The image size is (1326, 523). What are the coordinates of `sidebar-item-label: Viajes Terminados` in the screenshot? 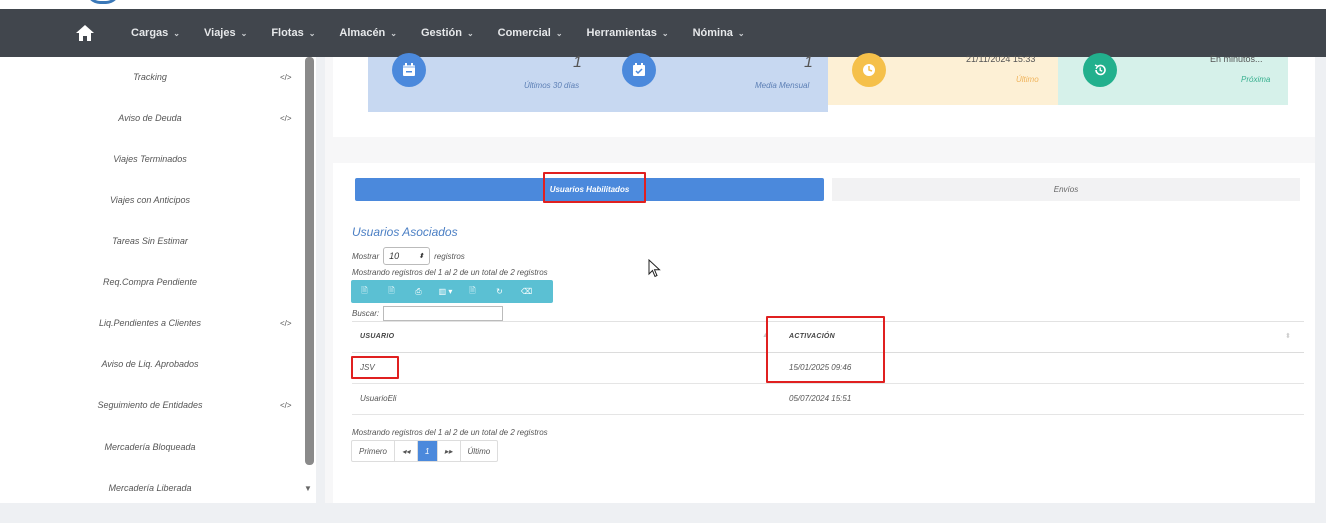 It's located at (150, 159).